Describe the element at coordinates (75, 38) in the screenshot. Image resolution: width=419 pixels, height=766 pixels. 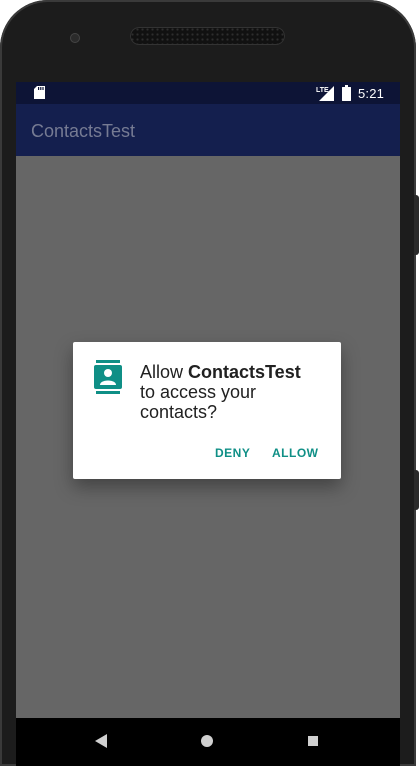
I see `front-camera` at that location.